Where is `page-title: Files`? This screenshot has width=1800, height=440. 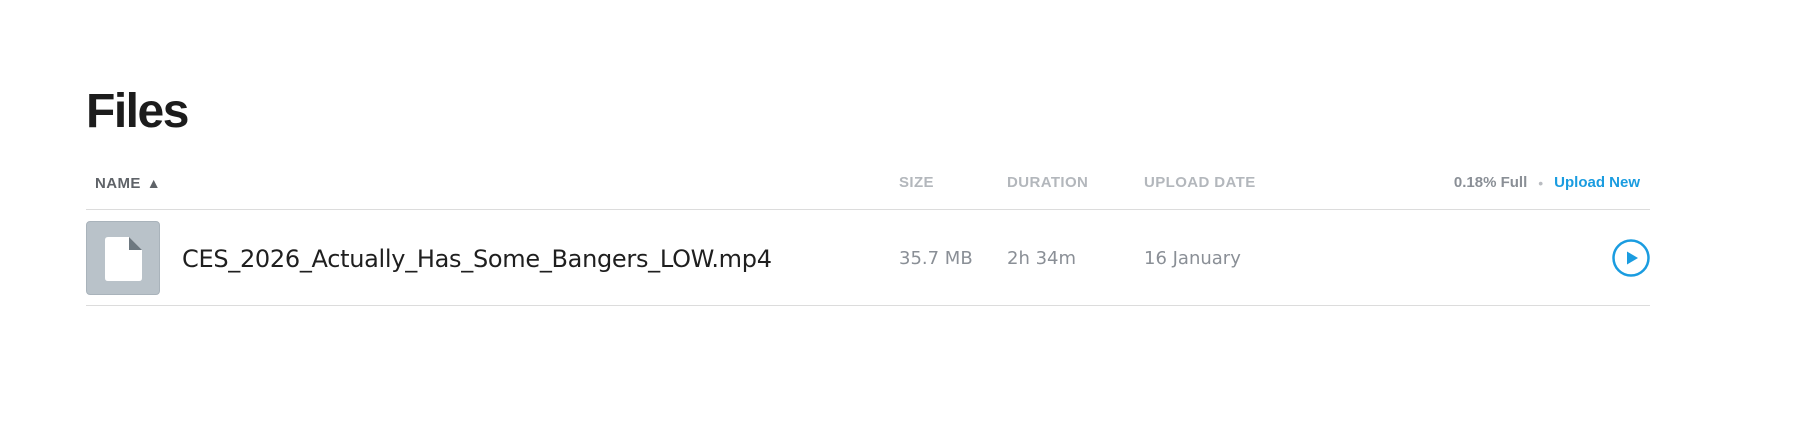
page-title: Files is located at coordinates (137, 111).